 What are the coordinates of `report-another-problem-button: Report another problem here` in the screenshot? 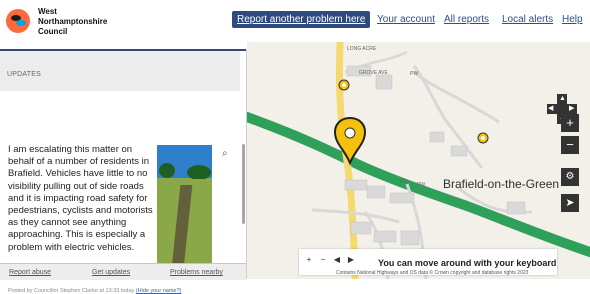 It's located at (301, 19).